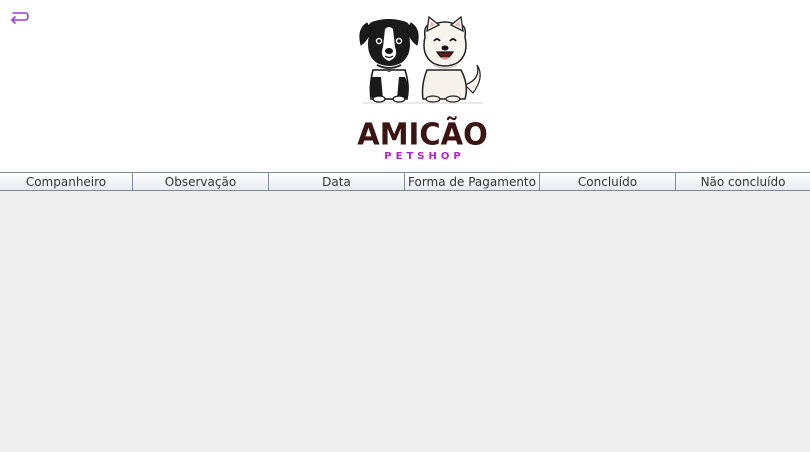 This screenshot has width=810, height=452. I want to click on column-header-forma-pagamento: Forma de Pagamento, so click(472, 181).